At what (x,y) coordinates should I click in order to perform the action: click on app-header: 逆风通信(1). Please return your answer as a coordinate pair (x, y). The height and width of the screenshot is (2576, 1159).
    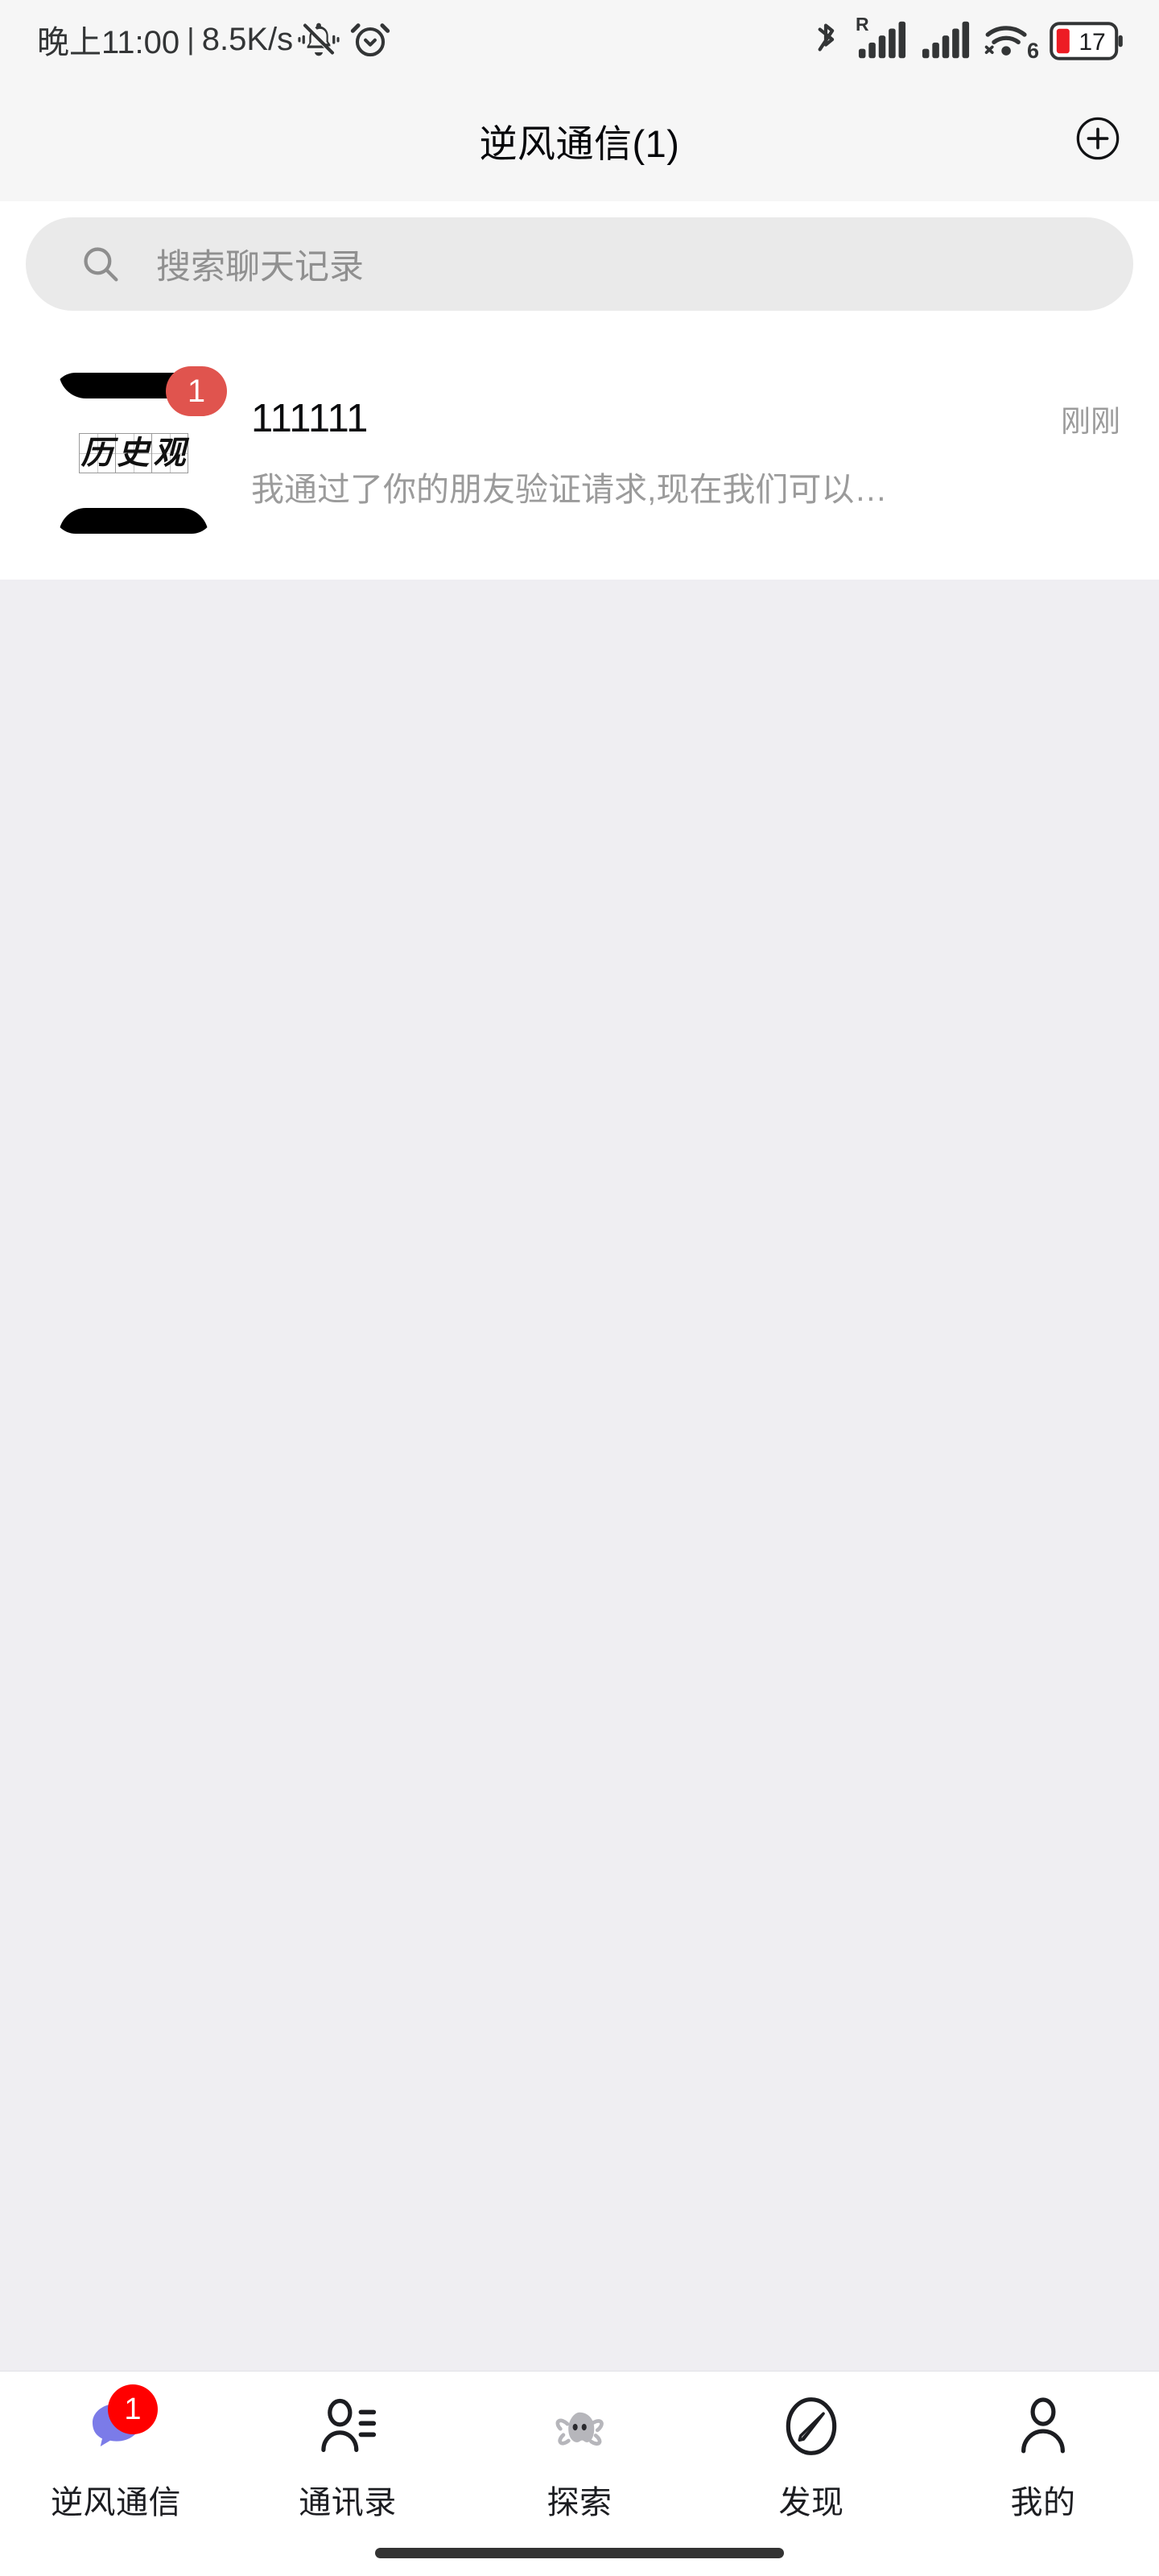
    Looking at the image, I should click on (579, 140).